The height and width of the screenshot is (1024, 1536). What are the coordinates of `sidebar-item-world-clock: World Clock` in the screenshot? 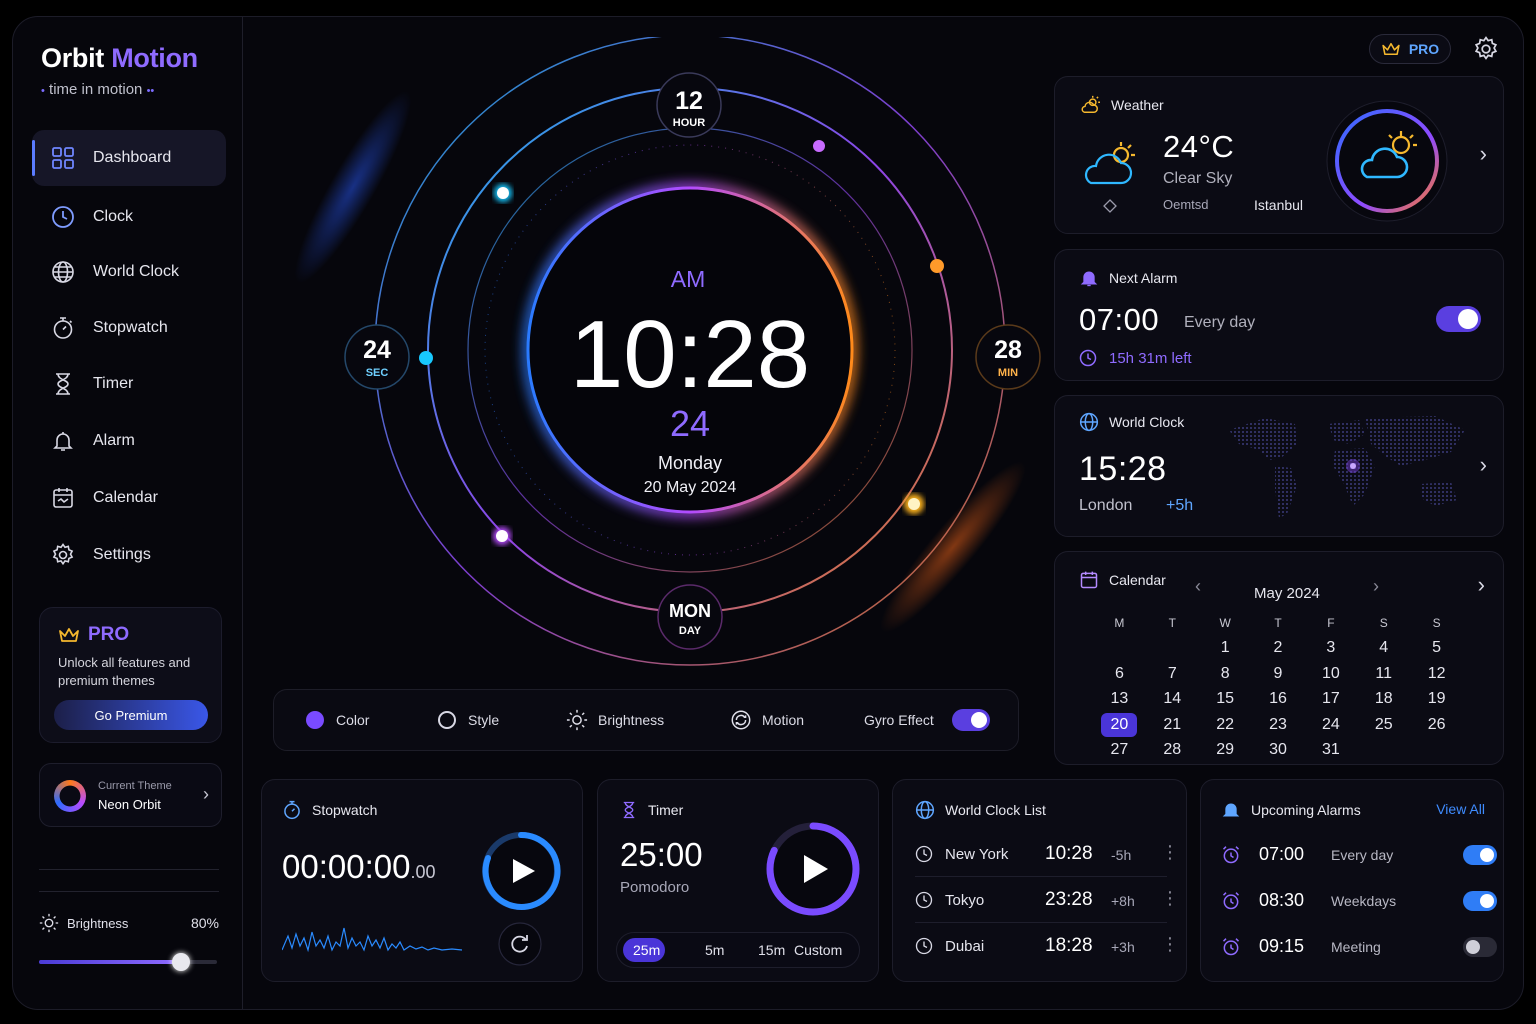 It's located at (129, 272).